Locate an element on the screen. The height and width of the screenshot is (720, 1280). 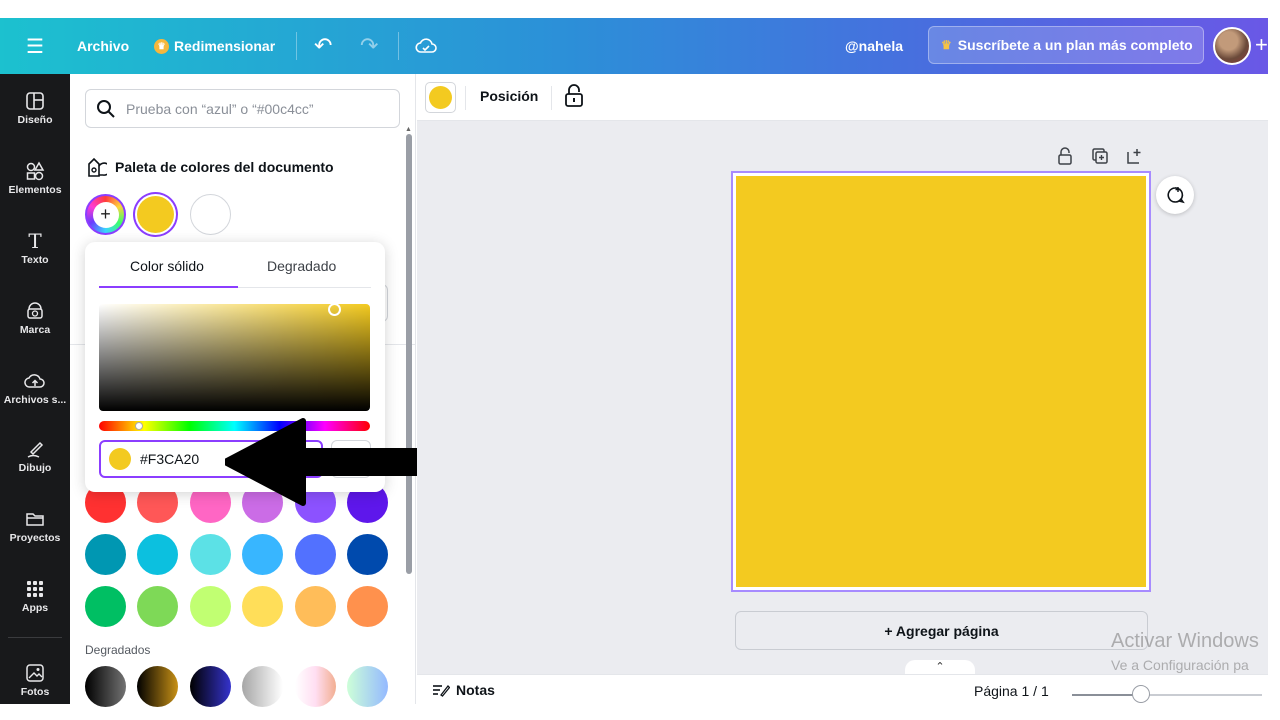
saturation-area is located at coordinates (234, 357).